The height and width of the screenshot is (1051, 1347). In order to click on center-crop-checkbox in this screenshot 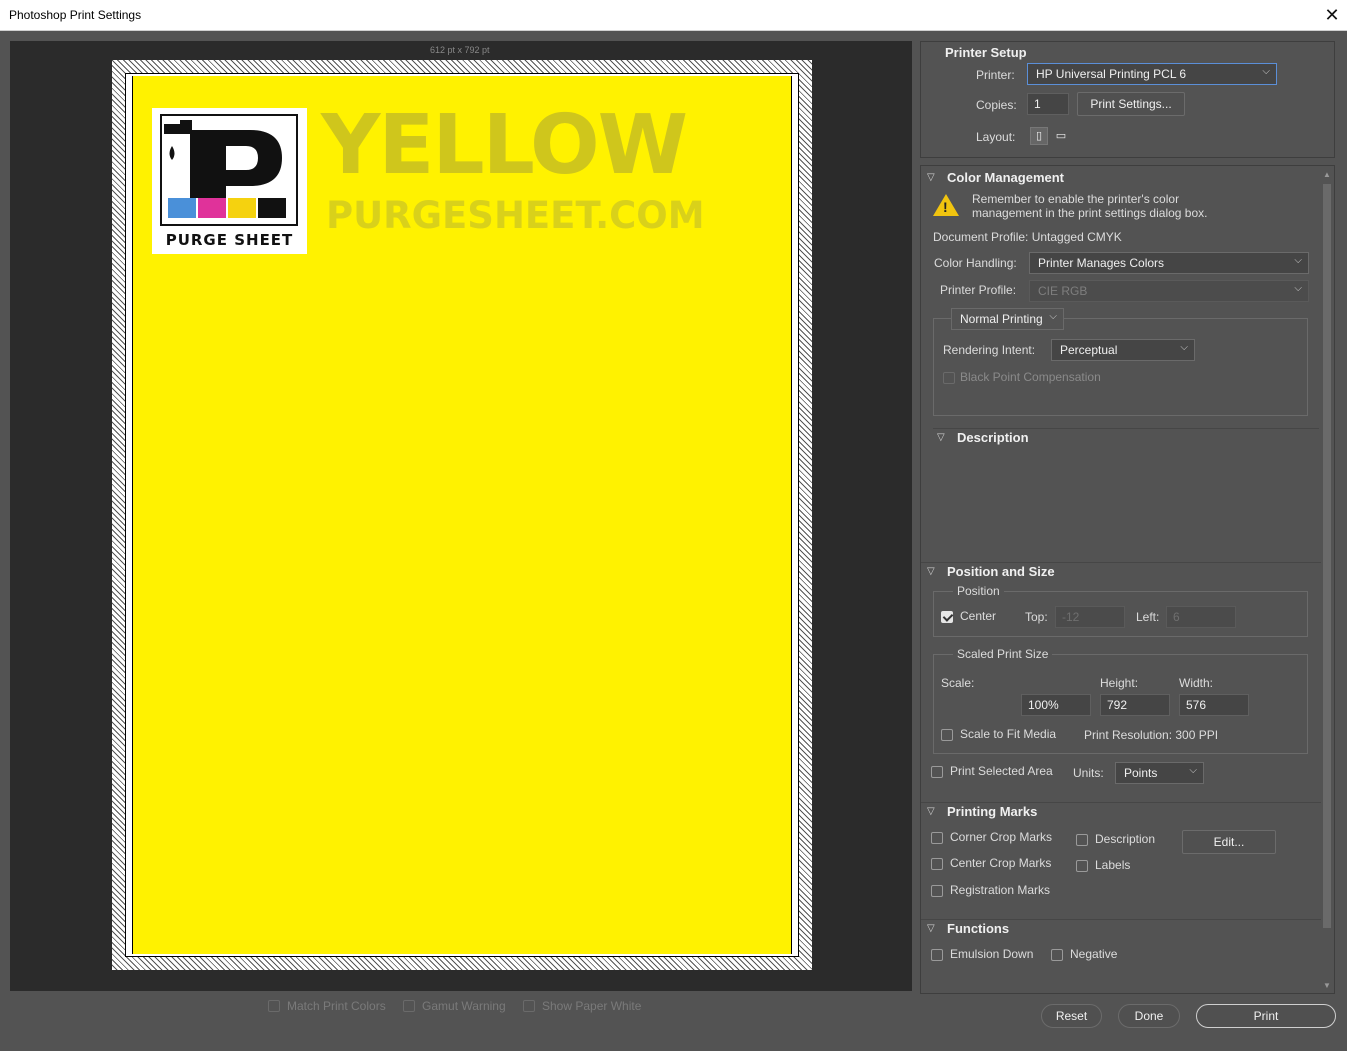, I will do `click(937, 865)`.